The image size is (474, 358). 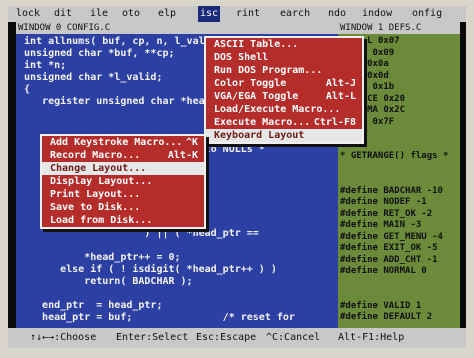 I want to click on code-line: #define VALID 1, so click(x=381, y=305).